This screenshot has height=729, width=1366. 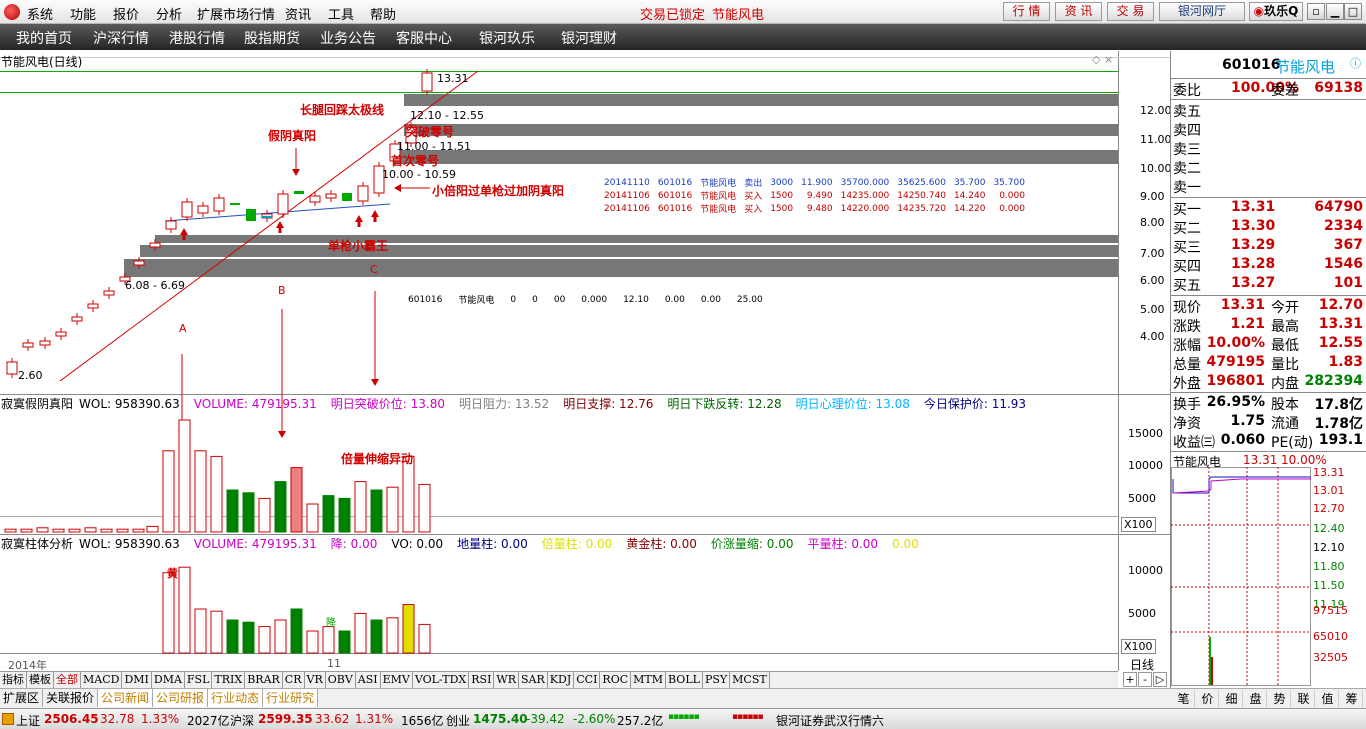 I want to click on nav-home: 我的首页, so click(x=44, y=38).